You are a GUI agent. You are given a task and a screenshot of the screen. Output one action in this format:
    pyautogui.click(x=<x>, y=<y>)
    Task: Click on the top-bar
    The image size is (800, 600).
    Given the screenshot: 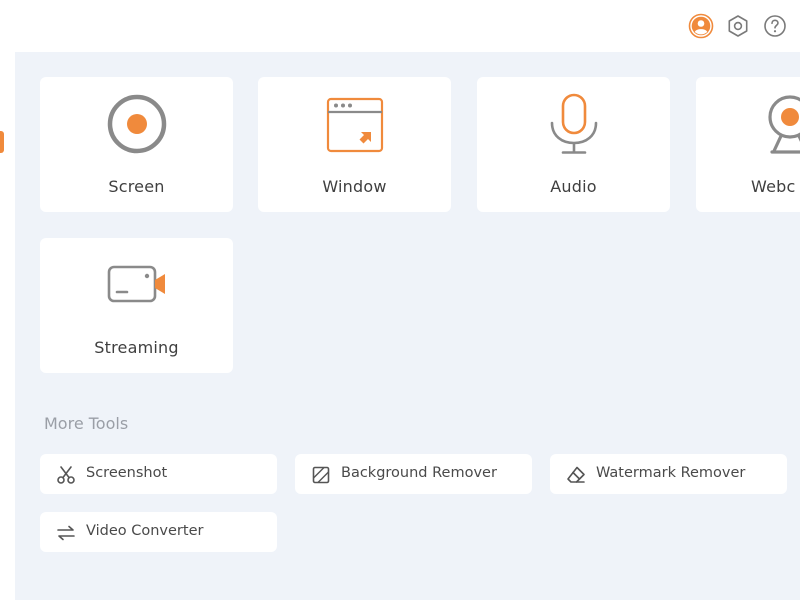 What is the action you would take?
    pyautogui.click(x=400, y=26)
    